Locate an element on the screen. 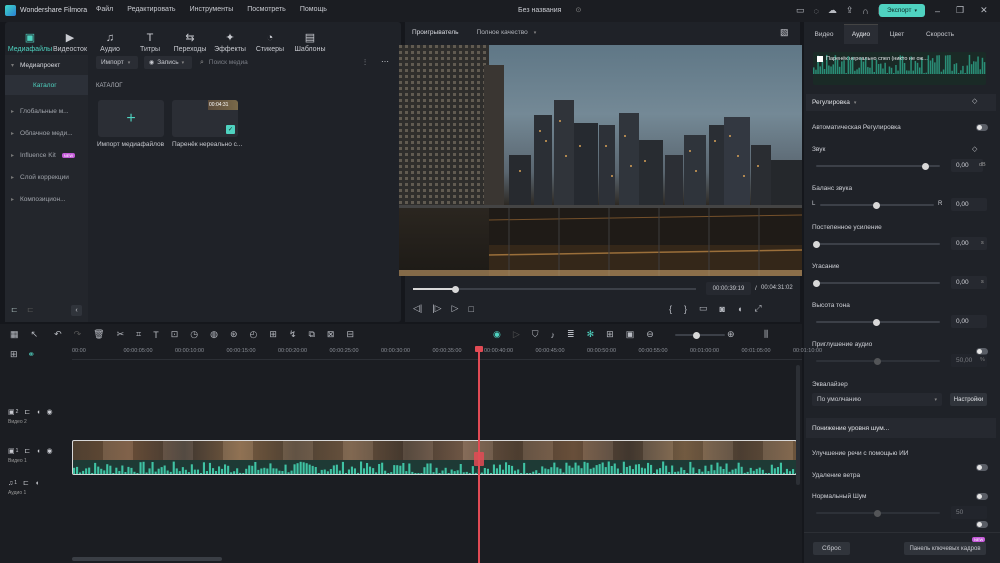 This screenshot has width=1000, height=563. render-icon: ◉ is located at coordinates (497, 334).